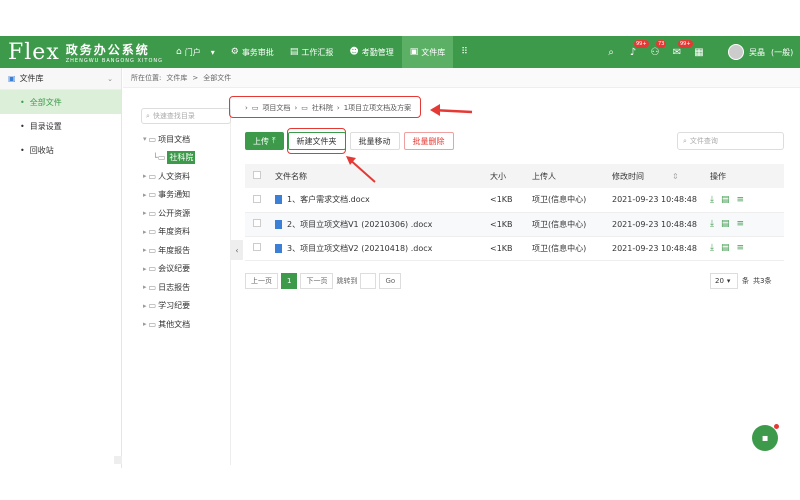  What do you see at coordinates (390, 281) in the screenshot?
I see `go-button: Go` at bounding box center [390, 281].